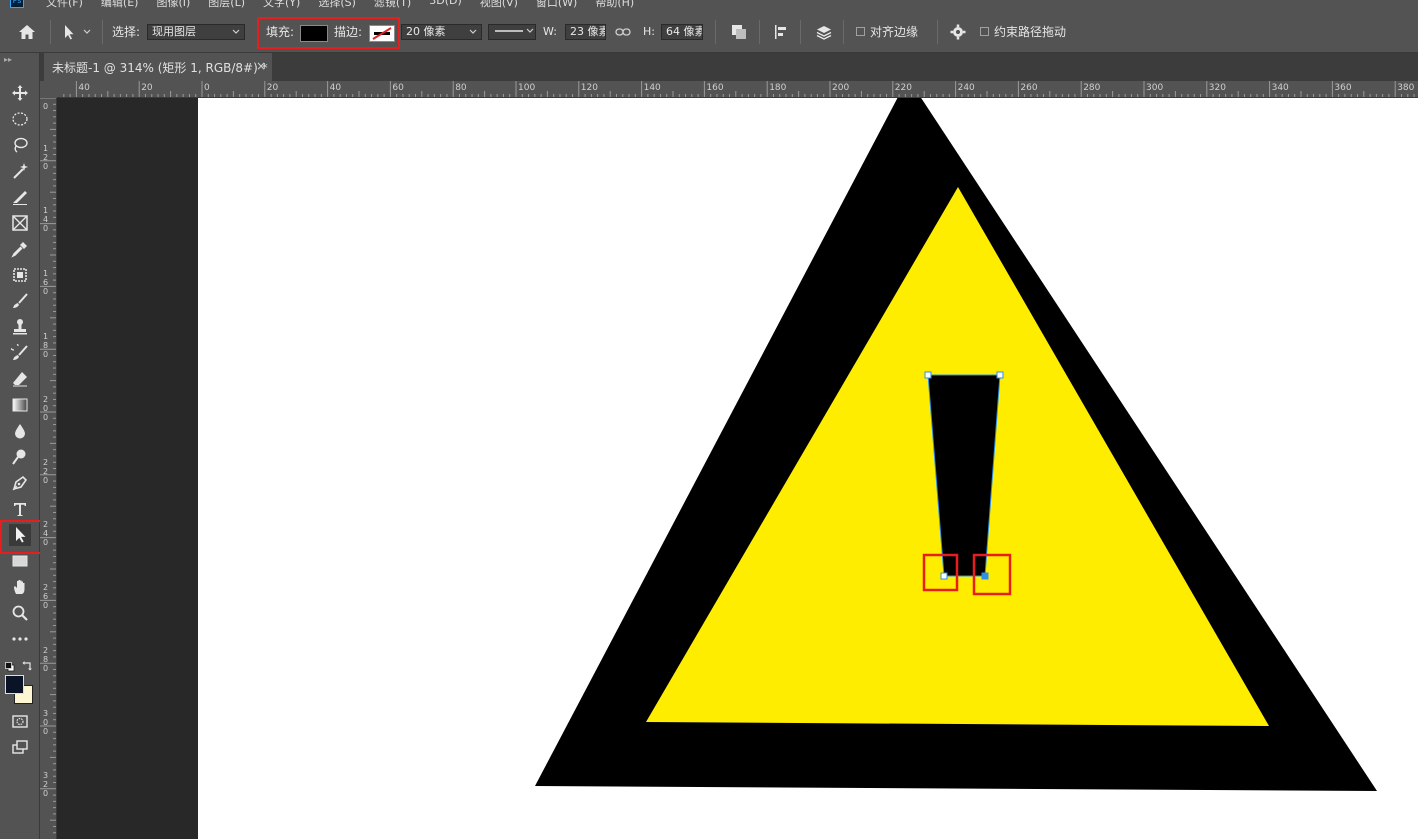  I want to click on ruler-label: 340, so click(1280, 88).